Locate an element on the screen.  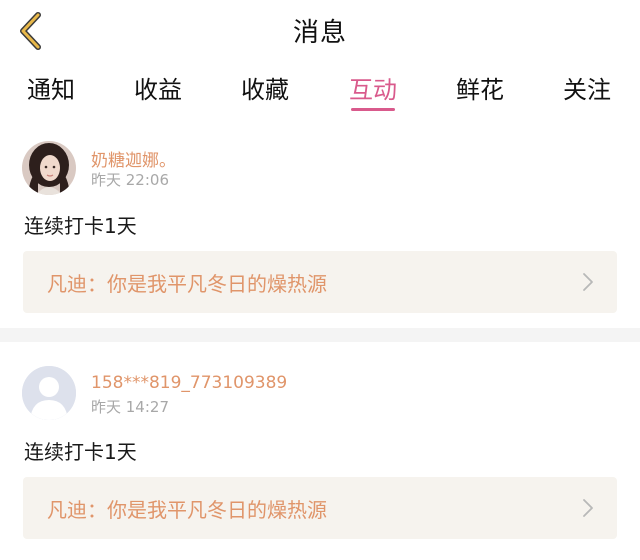
tab-earnings: 收益 is located at coordinates (158, 87).